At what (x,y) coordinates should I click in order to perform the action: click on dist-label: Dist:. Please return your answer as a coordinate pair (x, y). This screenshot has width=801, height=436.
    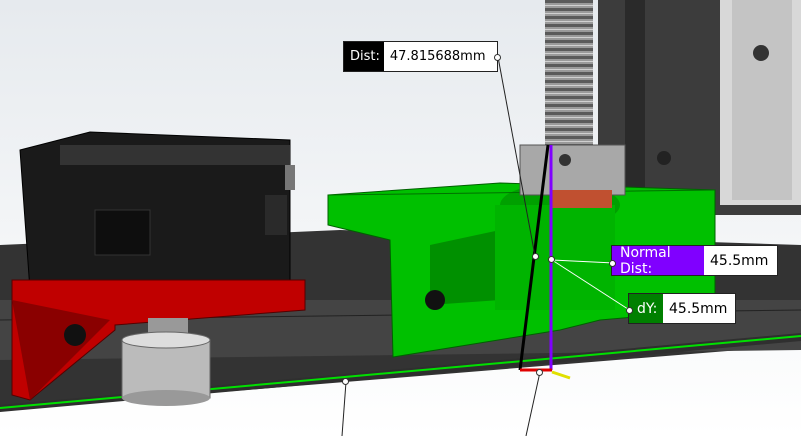
    Looking at the image, I should click on (364, 56).